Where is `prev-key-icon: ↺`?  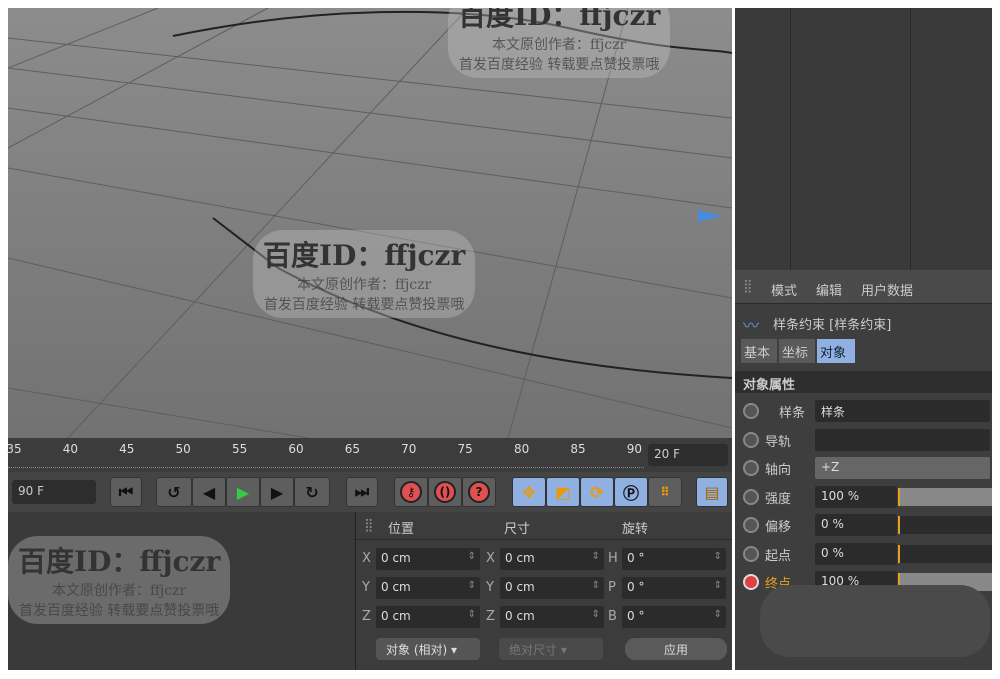 prev-key-icon: ↺ is located at coordinates (174, 492).